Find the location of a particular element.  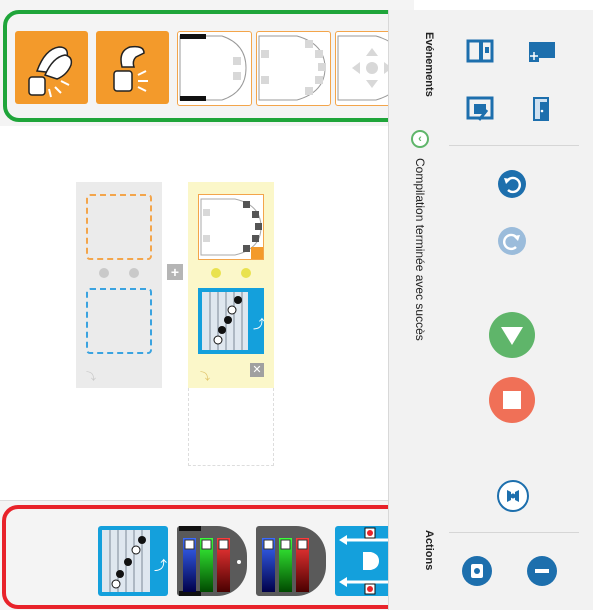

undo-icon is located at coordinates (512, 185).